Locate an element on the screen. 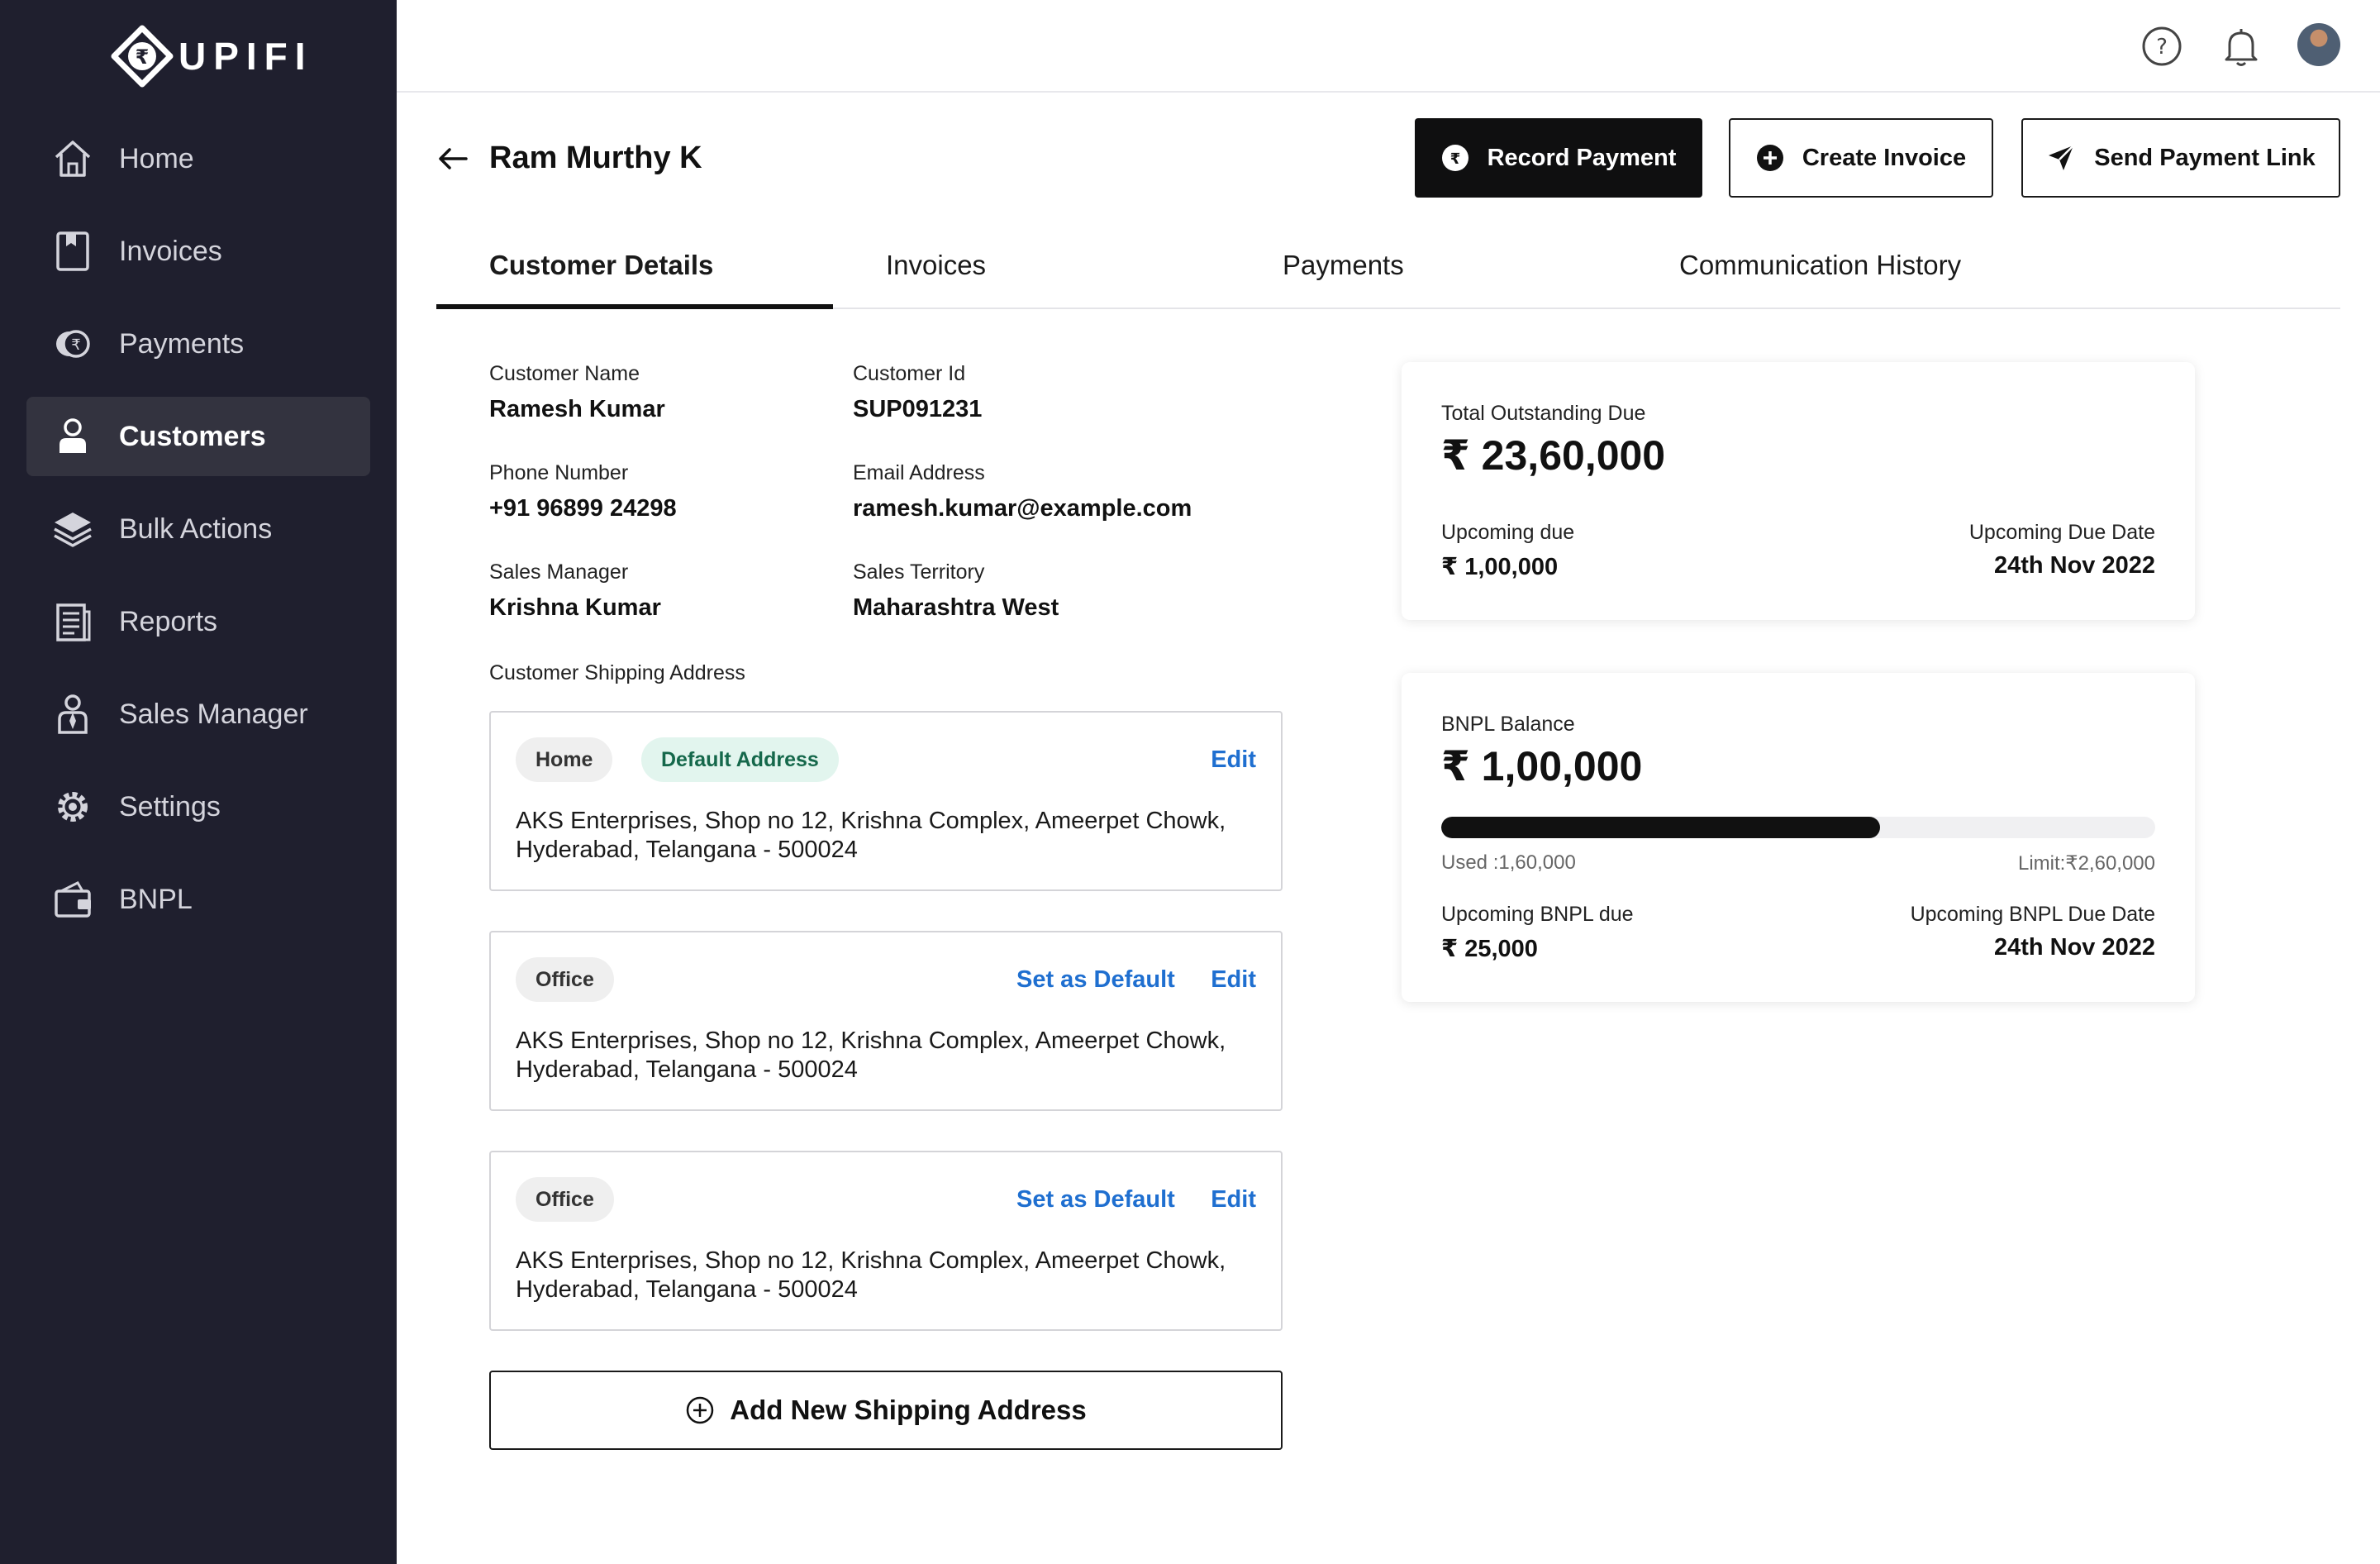 This screenshot has height=1564, width=2380. sidebar-item-customers: Customers is located at coordinates (198, 437).